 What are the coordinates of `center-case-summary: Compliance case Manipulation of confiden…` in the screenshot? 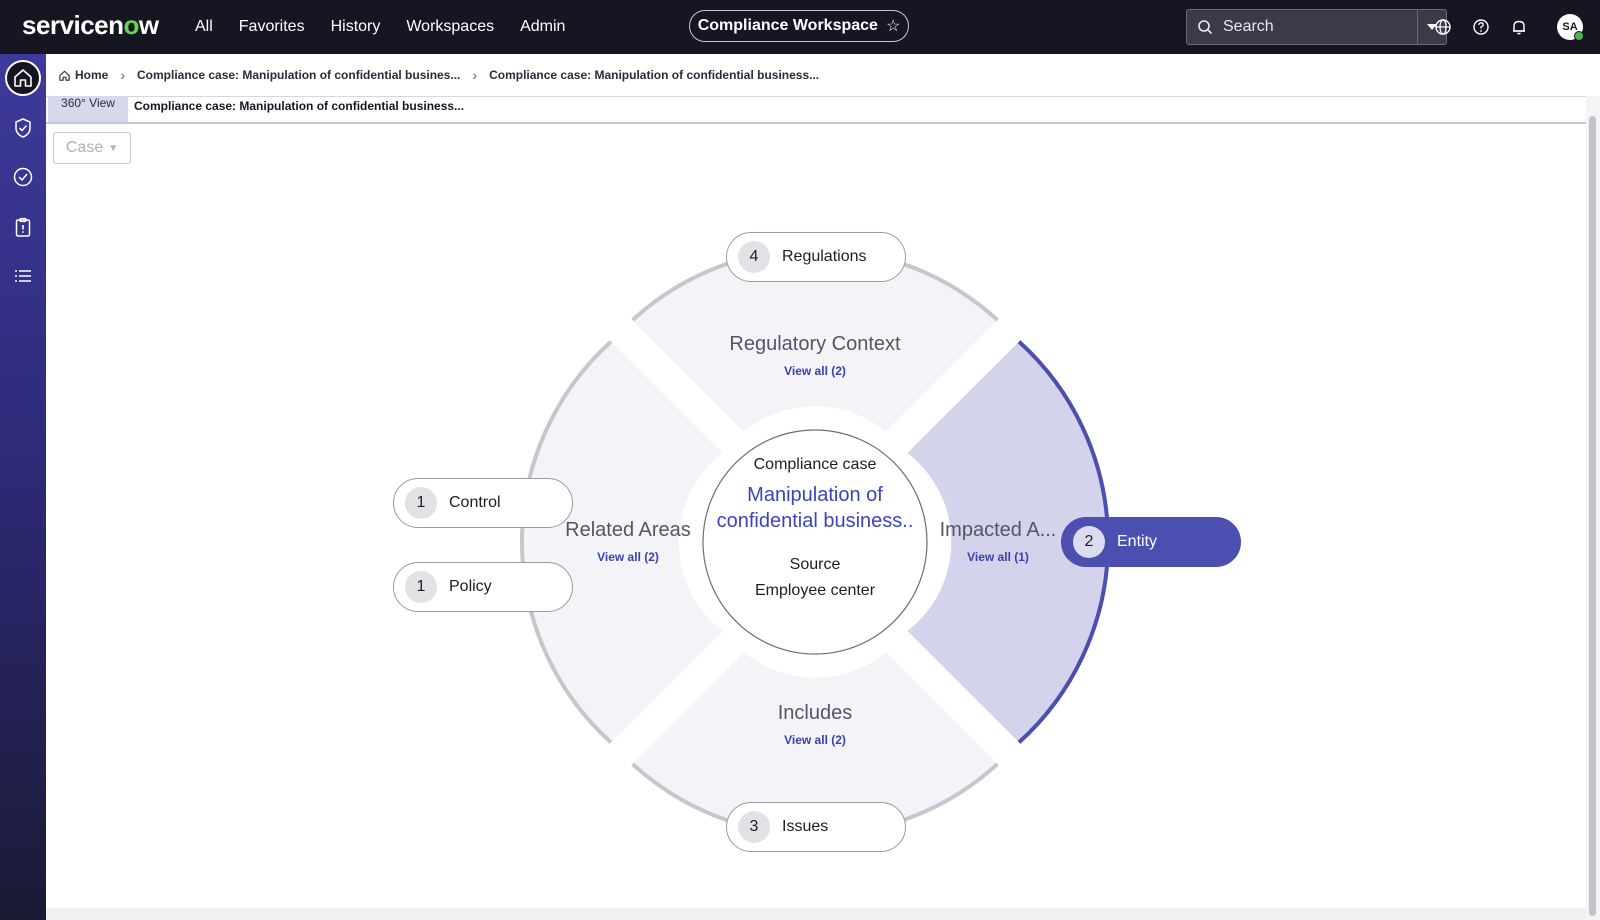 It's located at (815, 528).